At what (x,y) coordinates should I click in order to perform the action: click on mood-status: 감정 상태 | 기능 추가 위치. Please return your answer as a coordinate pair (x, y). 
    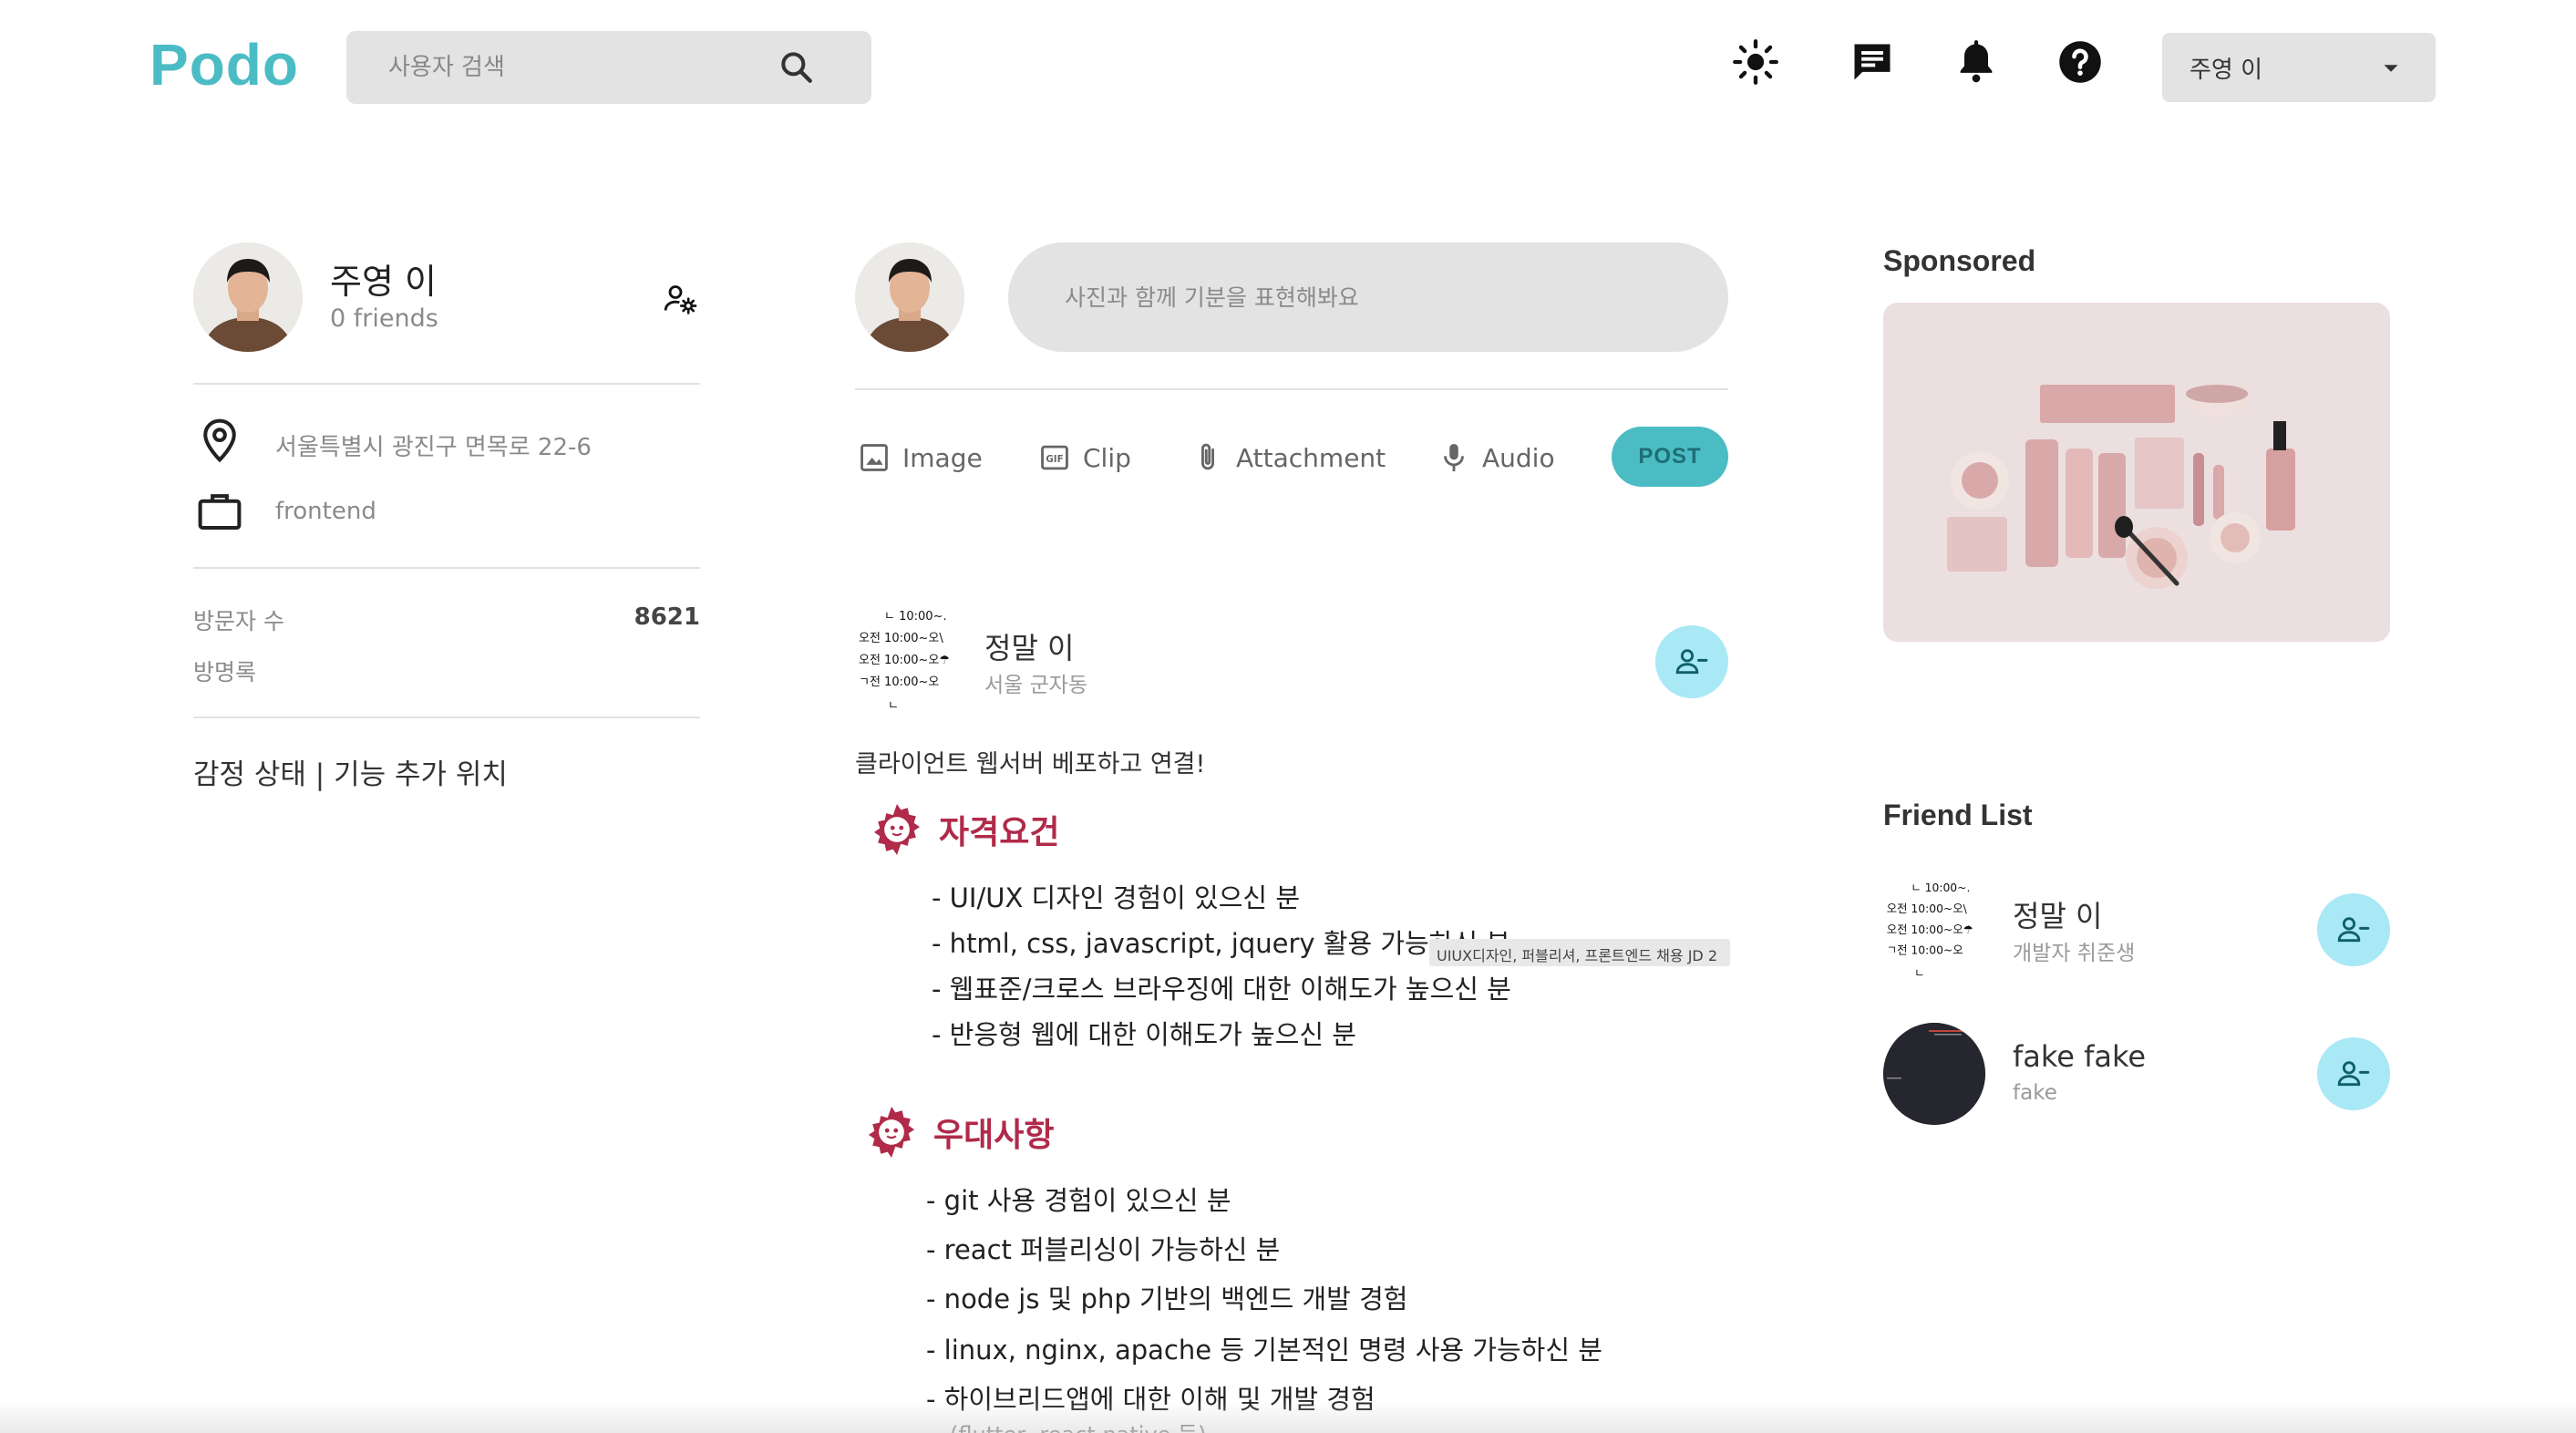
    Looking at the image, I should click on (350, 774).